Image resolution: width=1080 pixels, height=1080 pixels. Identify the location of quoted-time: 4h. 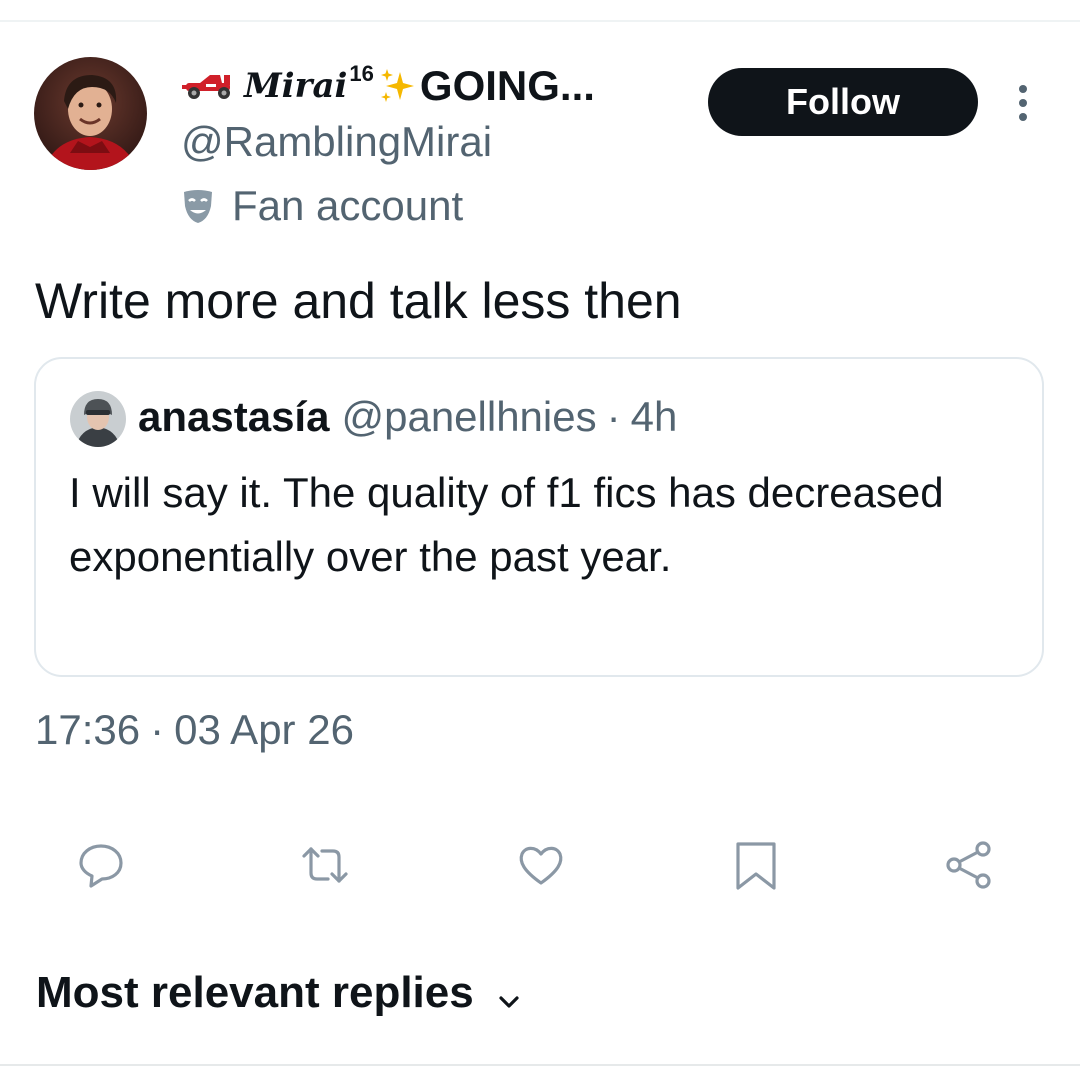
(654, 417).